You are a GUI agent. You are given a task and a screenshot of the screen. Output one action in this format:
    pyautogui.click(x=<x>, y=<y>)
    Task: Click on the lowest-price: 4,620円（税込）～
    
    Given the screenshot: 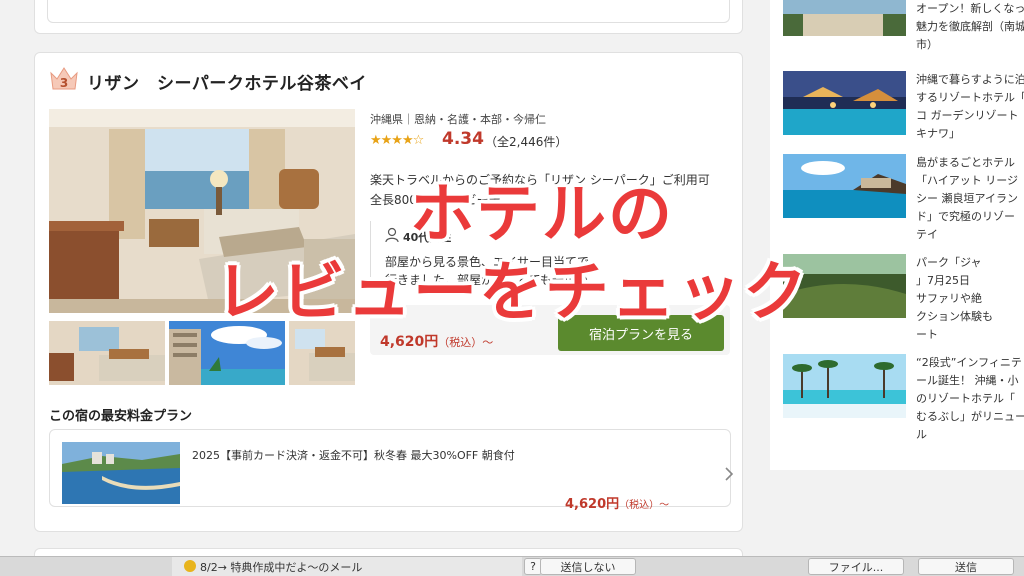 What is the action you would take?
    pyautogui.click(x=436, y=341)
    